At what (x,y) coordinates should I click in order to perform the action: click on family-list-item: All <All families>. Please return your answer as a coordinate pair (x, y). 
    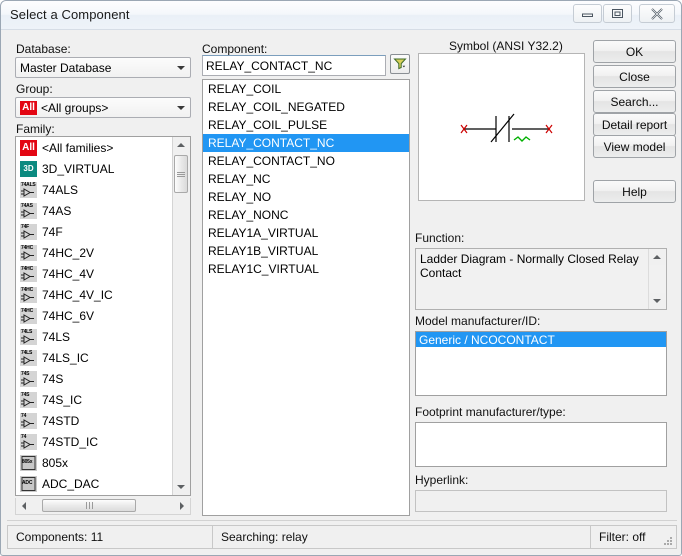
    Looking at the image, I should click on (94, 147).